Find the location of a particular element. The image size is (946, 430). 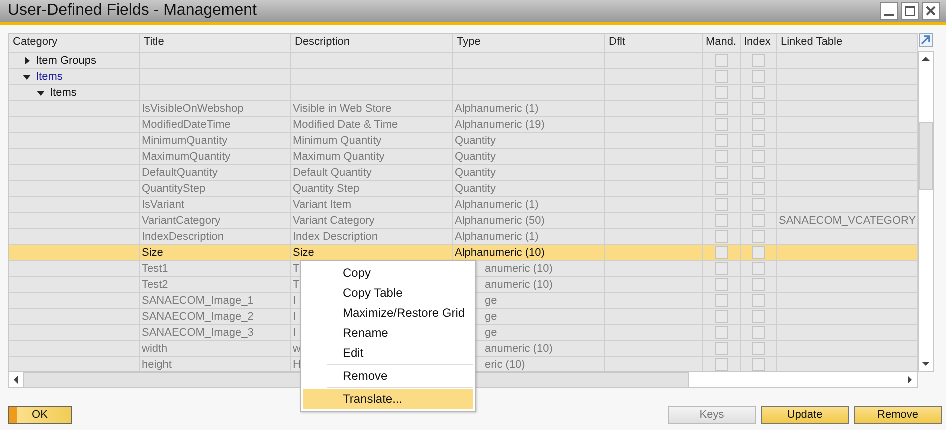

table-cell: Alphanumeric (19) is located at coordinates (500, 124).